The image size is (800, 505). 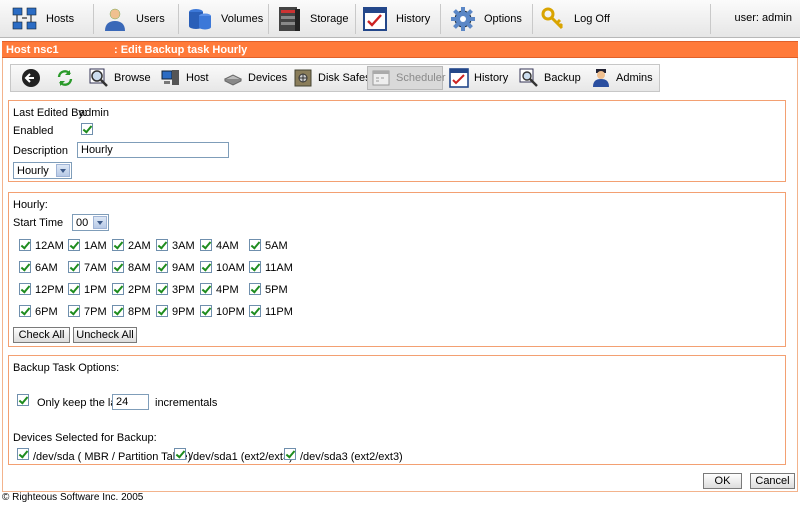 What do you see at coordinates (592, 19) in the screenshot?
I see `nav-log-off-label: Log Off` at bounding box center [592, 19].